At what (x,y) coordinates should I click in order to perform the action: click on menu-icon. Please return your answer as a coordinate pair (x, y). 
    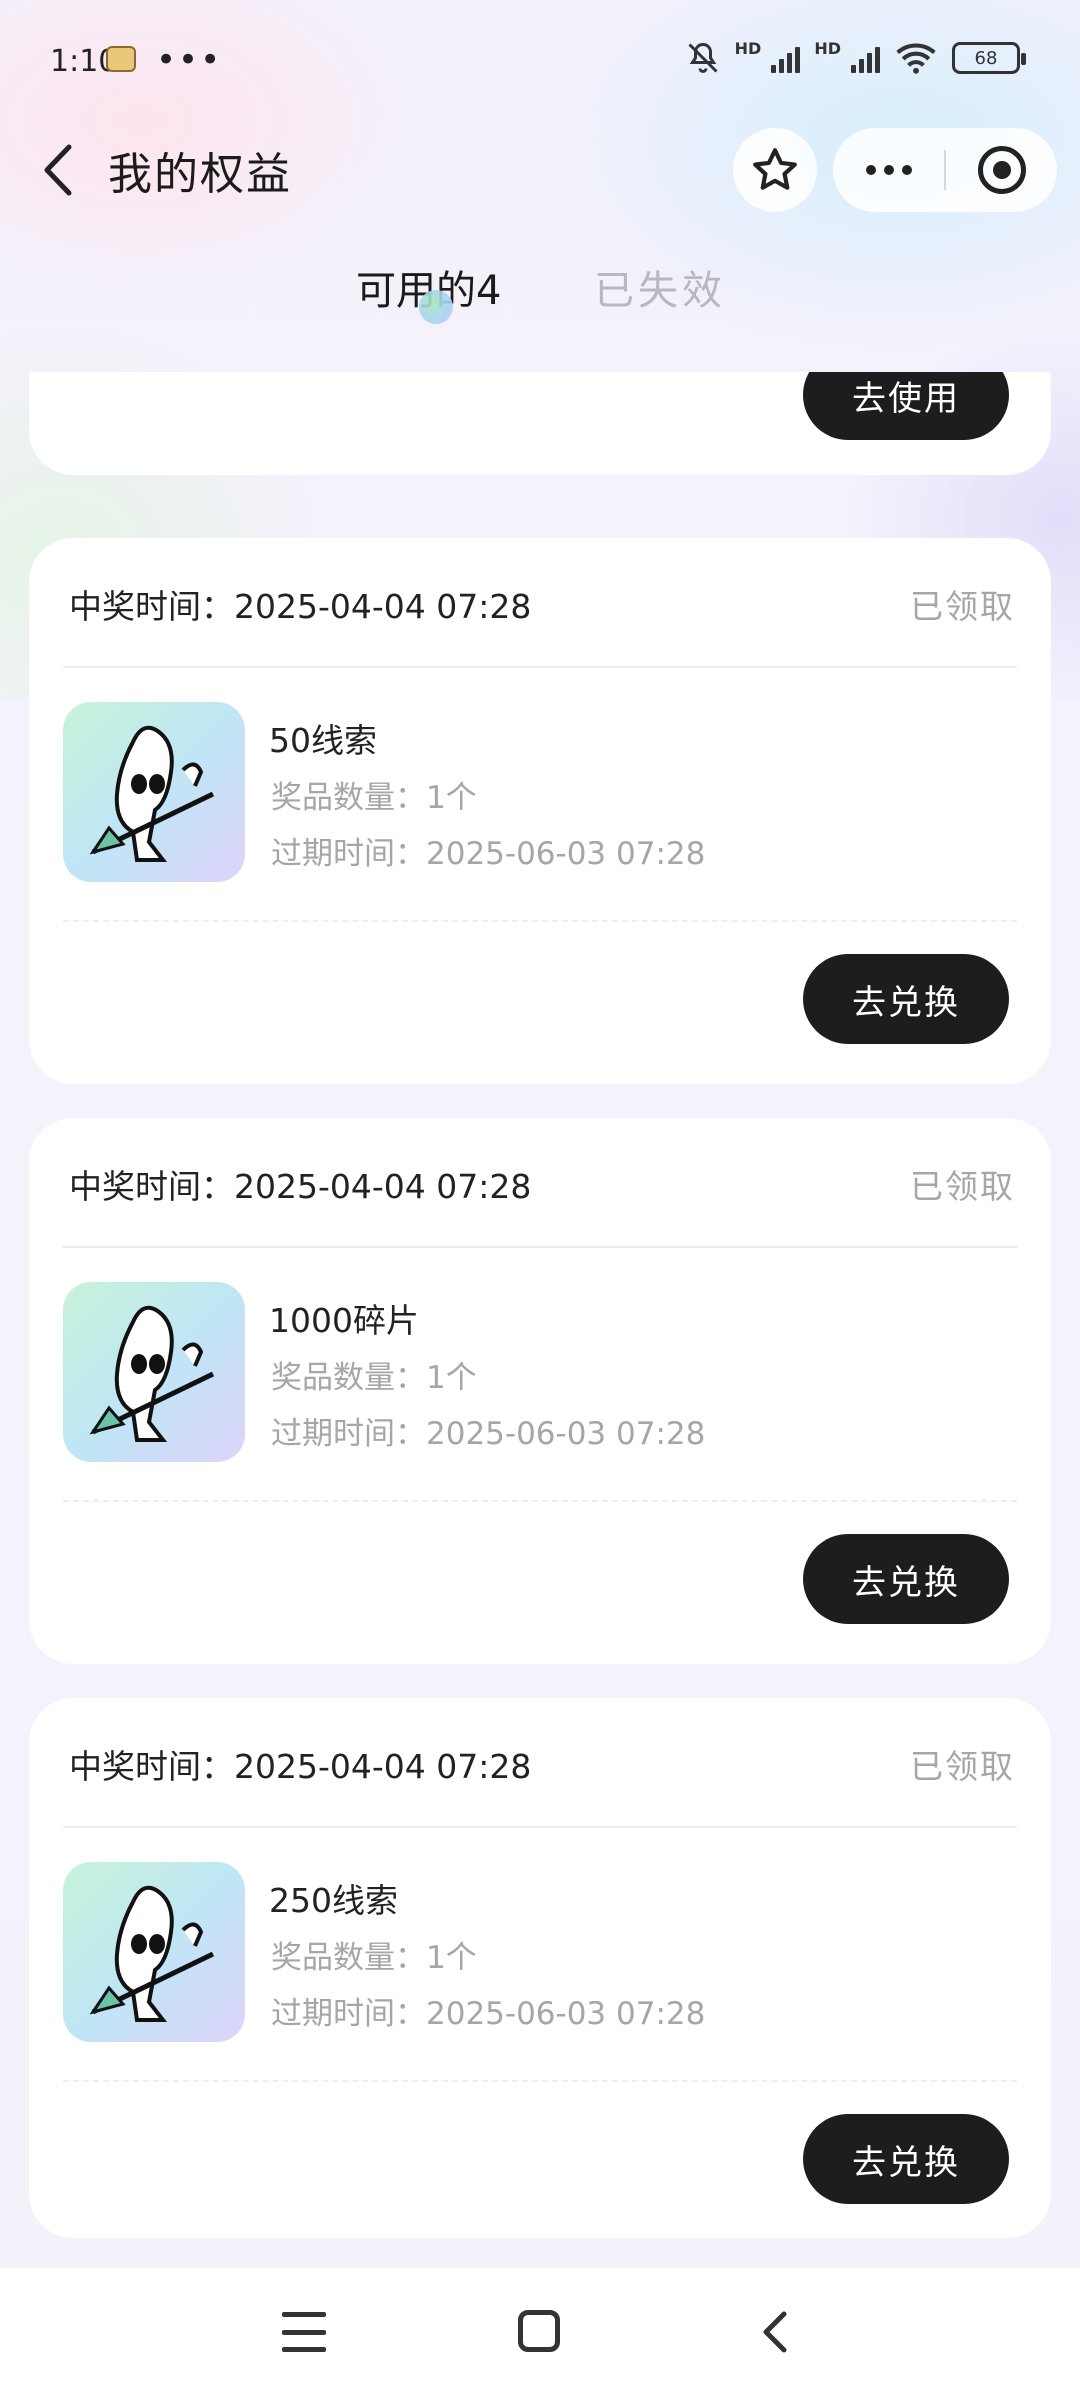
    Looking at the image, I should click on (304, 2332).